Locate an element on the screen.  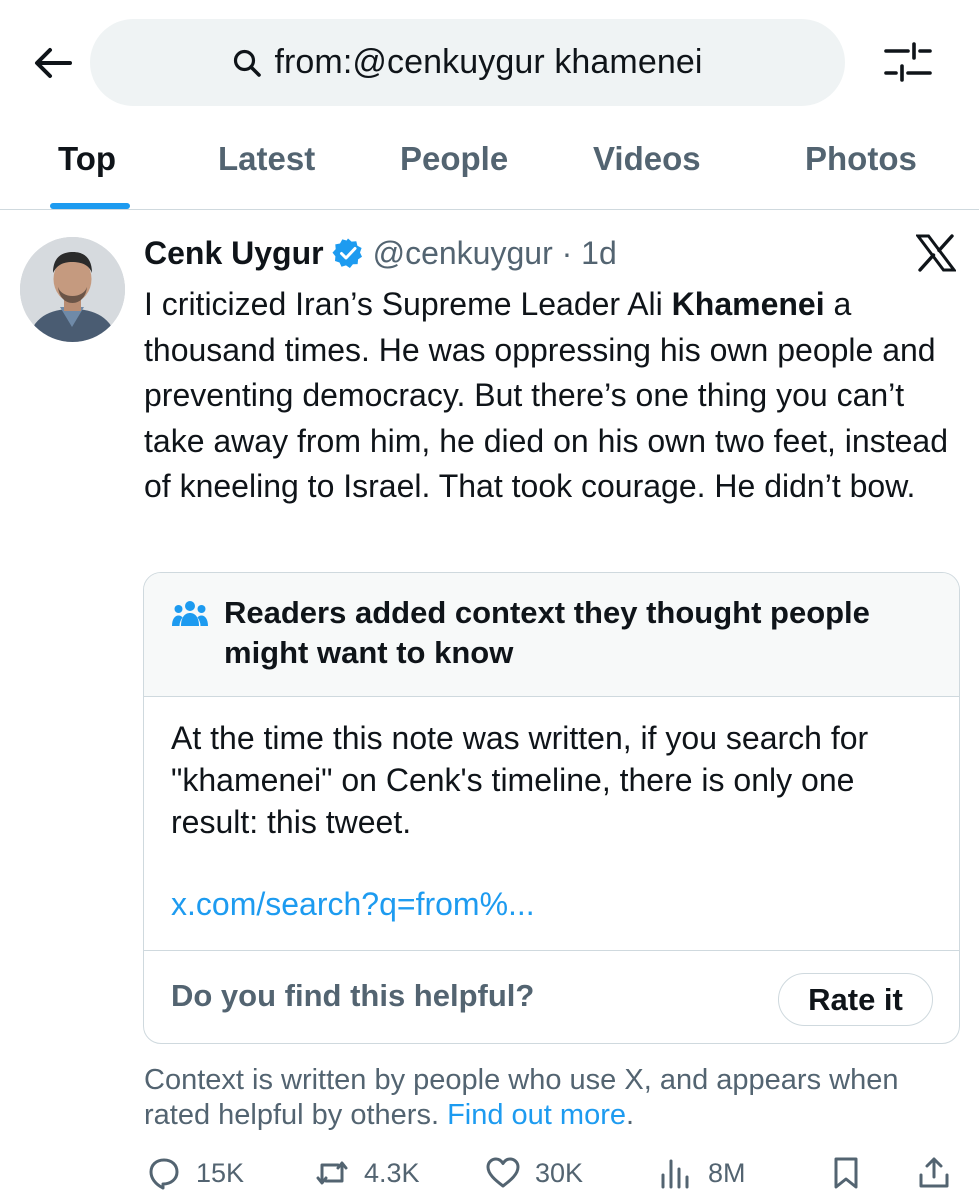
verified-badge-icon is located at coordinates (347, 253).